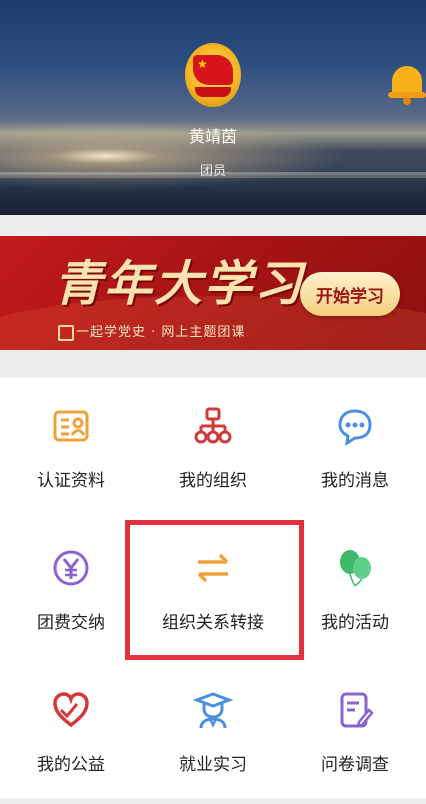 This screenshot has height=804, width=426. Describe the element at coordinates (161, 332) in the screenshot. I see `banner-subtitle: 一起学党史 · 网上主题团课` at that location.